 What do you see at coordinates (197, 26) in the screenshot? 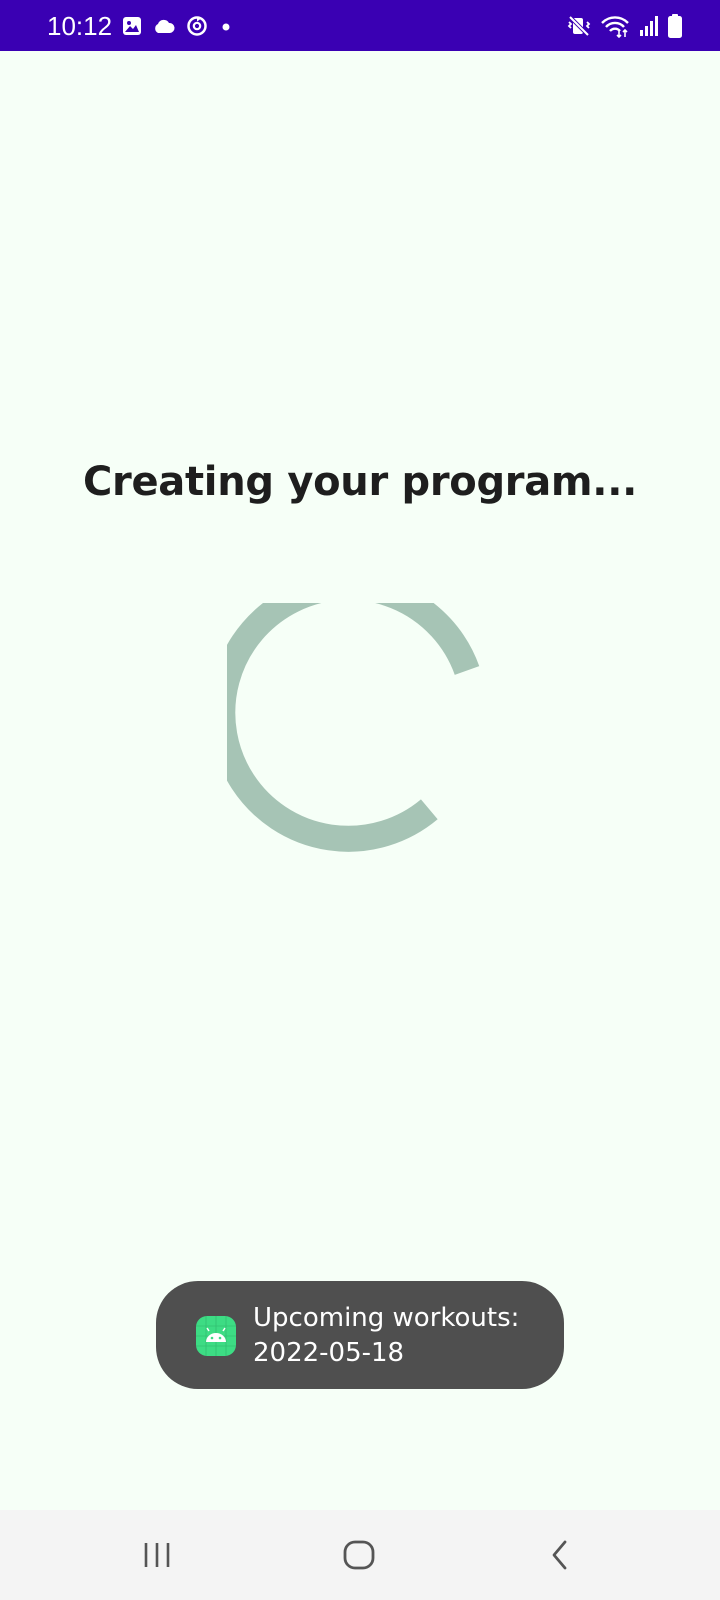
I see `sync-icon` at bounding box center [197, 26].